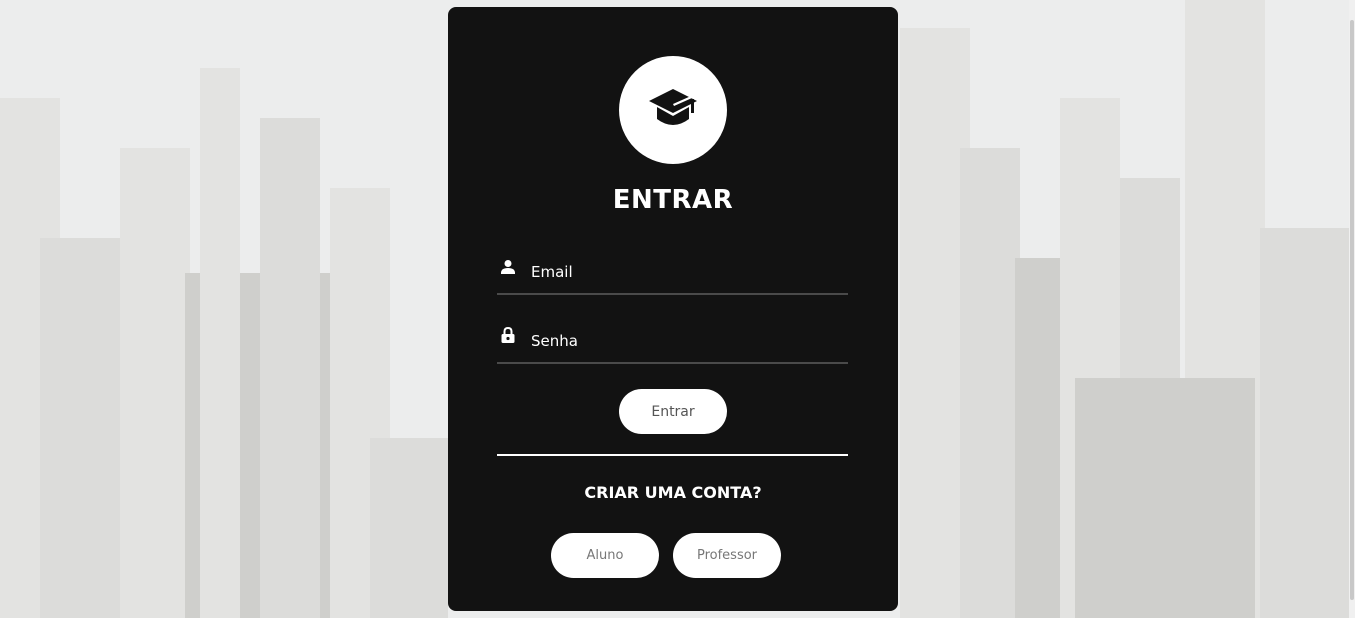  I want to click on login-button: Entrar, so click(673, 411).